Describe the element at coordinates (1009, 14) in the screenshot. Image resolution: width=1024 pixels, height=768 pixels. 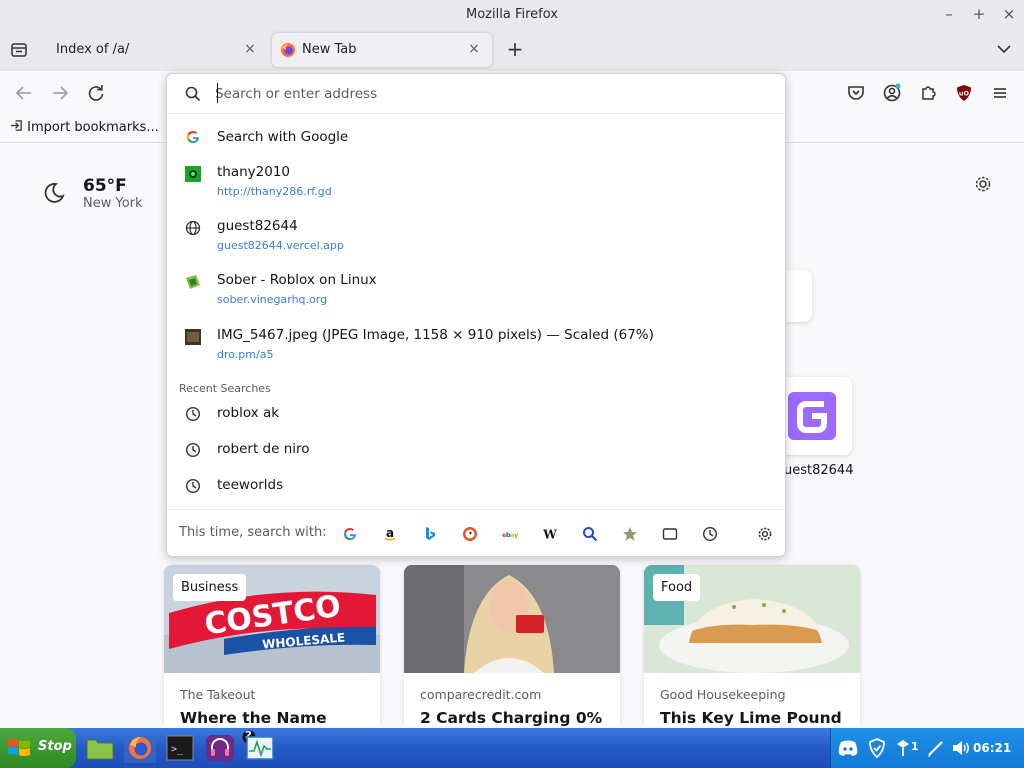
I see `close-window-button: ×` at that location.